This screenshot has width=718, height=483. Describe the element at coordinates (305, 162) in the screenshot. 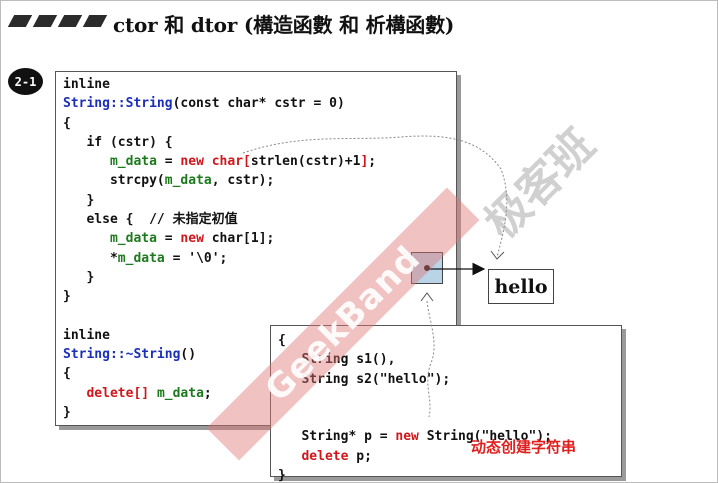

I see `code-token: strlen(cstr)+1` at that location.